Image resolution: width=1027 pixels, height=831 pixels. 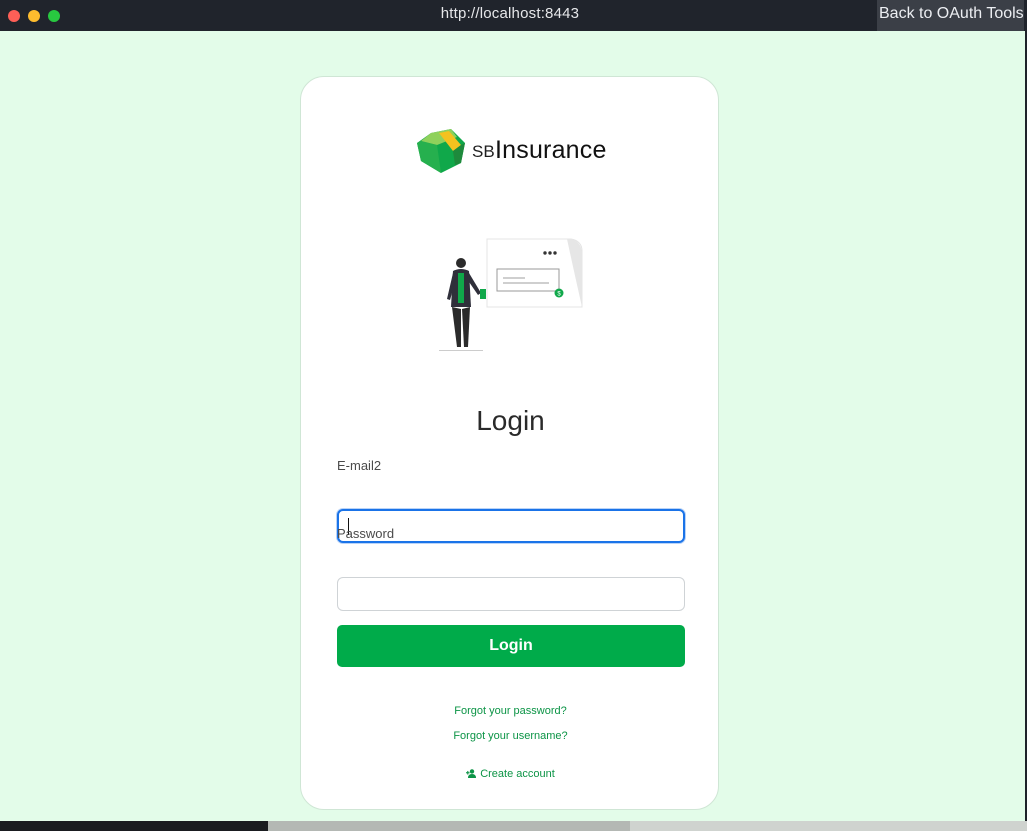 I want to click on bottom-window-strip, so click(x=513, y=826).